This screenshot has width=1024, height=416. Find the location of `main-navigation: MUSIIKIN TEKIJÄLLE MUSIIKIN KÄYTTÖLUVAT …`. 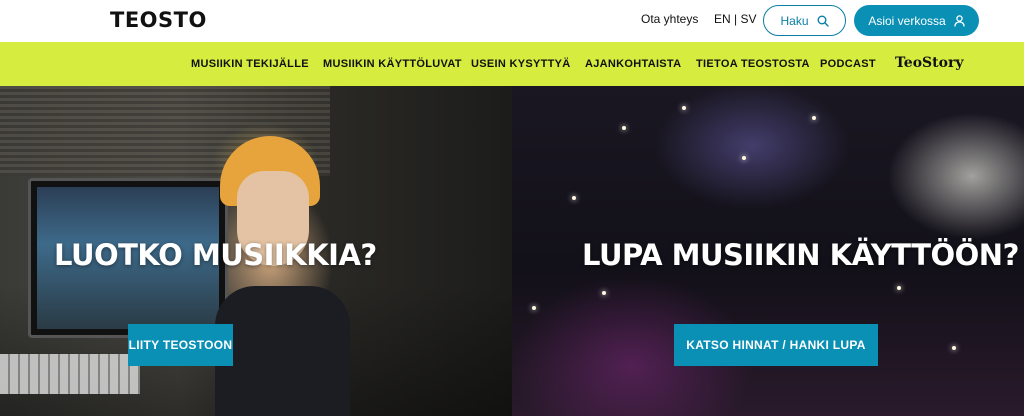

main-navigation: MUSIIKIN TEKIJÄLLE MUSIIKIN KÄYTTÖLUVAT … is located at coordinates (512, 64).